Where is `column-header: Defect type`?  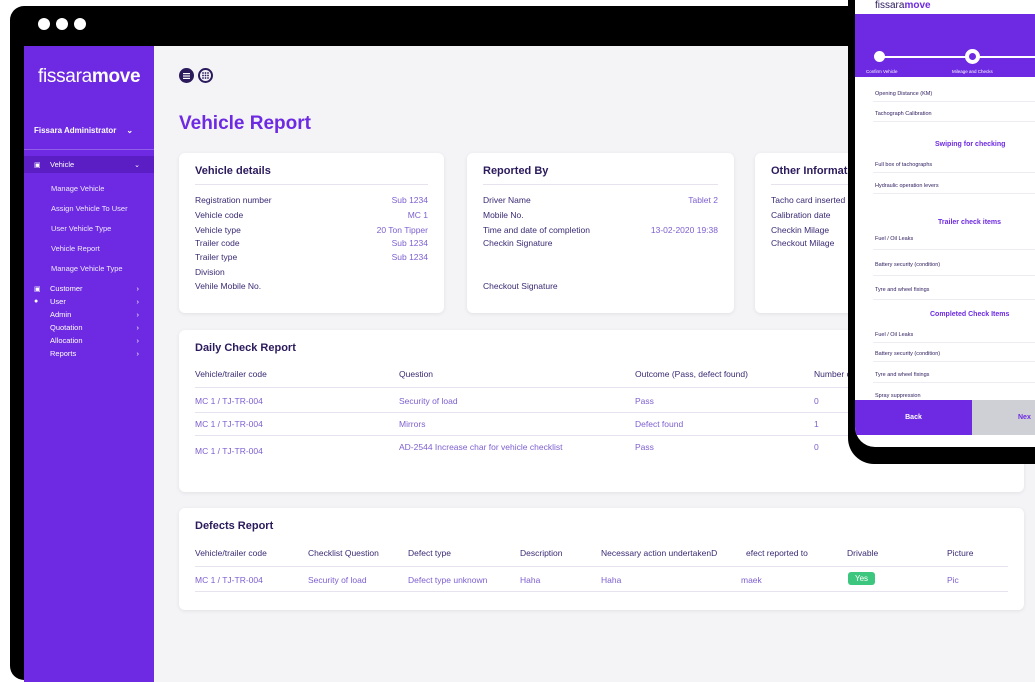 column-header: Defect type is located at coordinates (429, 553).